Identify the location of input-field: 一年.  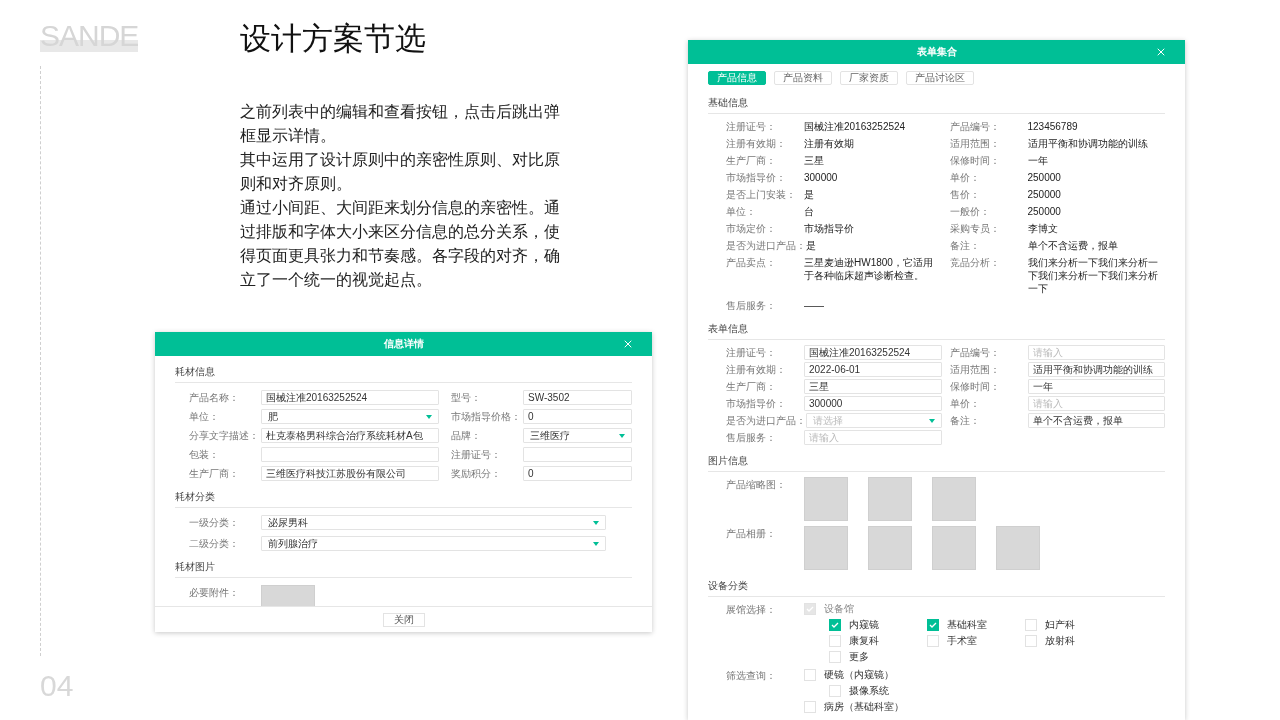
(1096, 386).